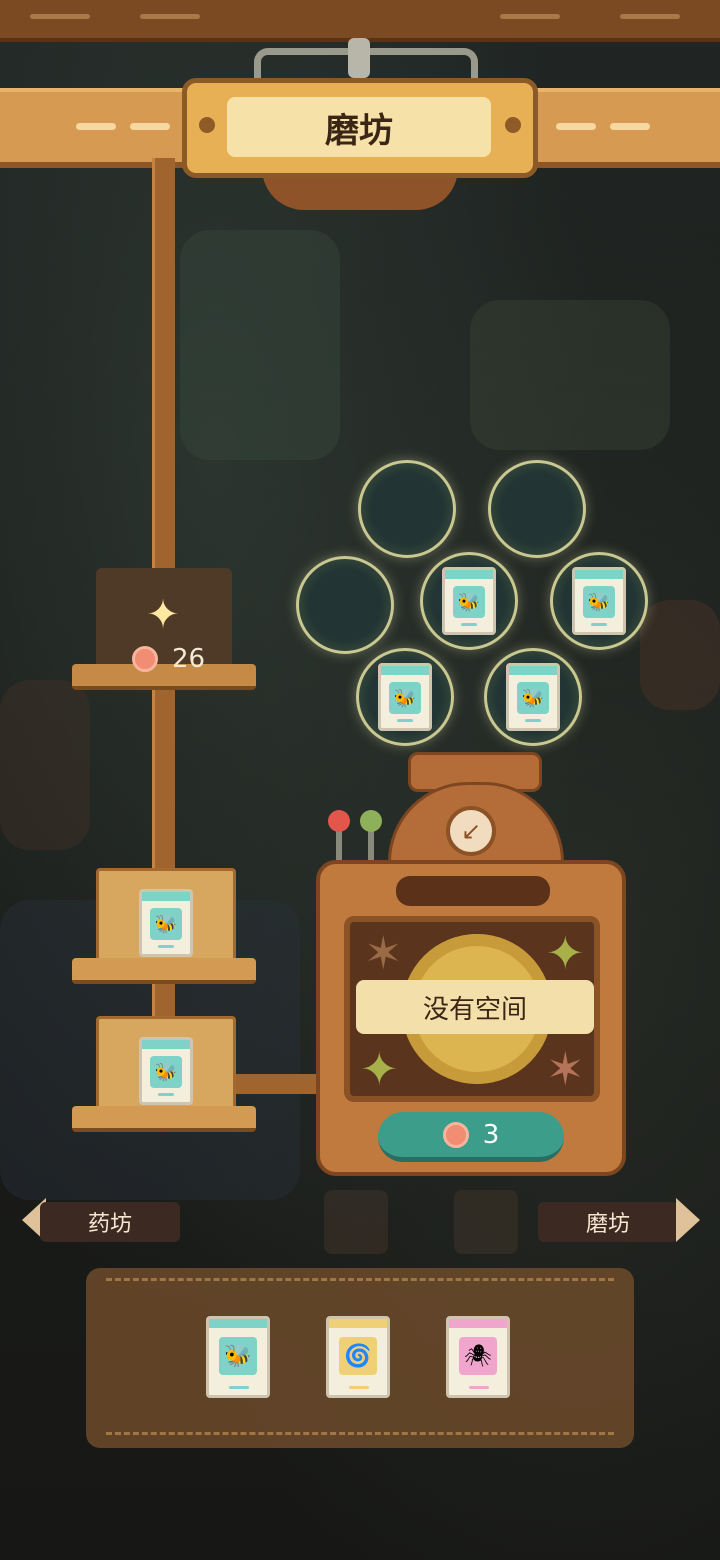 The height and width of the screenshot is (1560, 720). Describe the element at coordinates (471, 1137) in the screenshot. I see `grind-button: 3` at that location.